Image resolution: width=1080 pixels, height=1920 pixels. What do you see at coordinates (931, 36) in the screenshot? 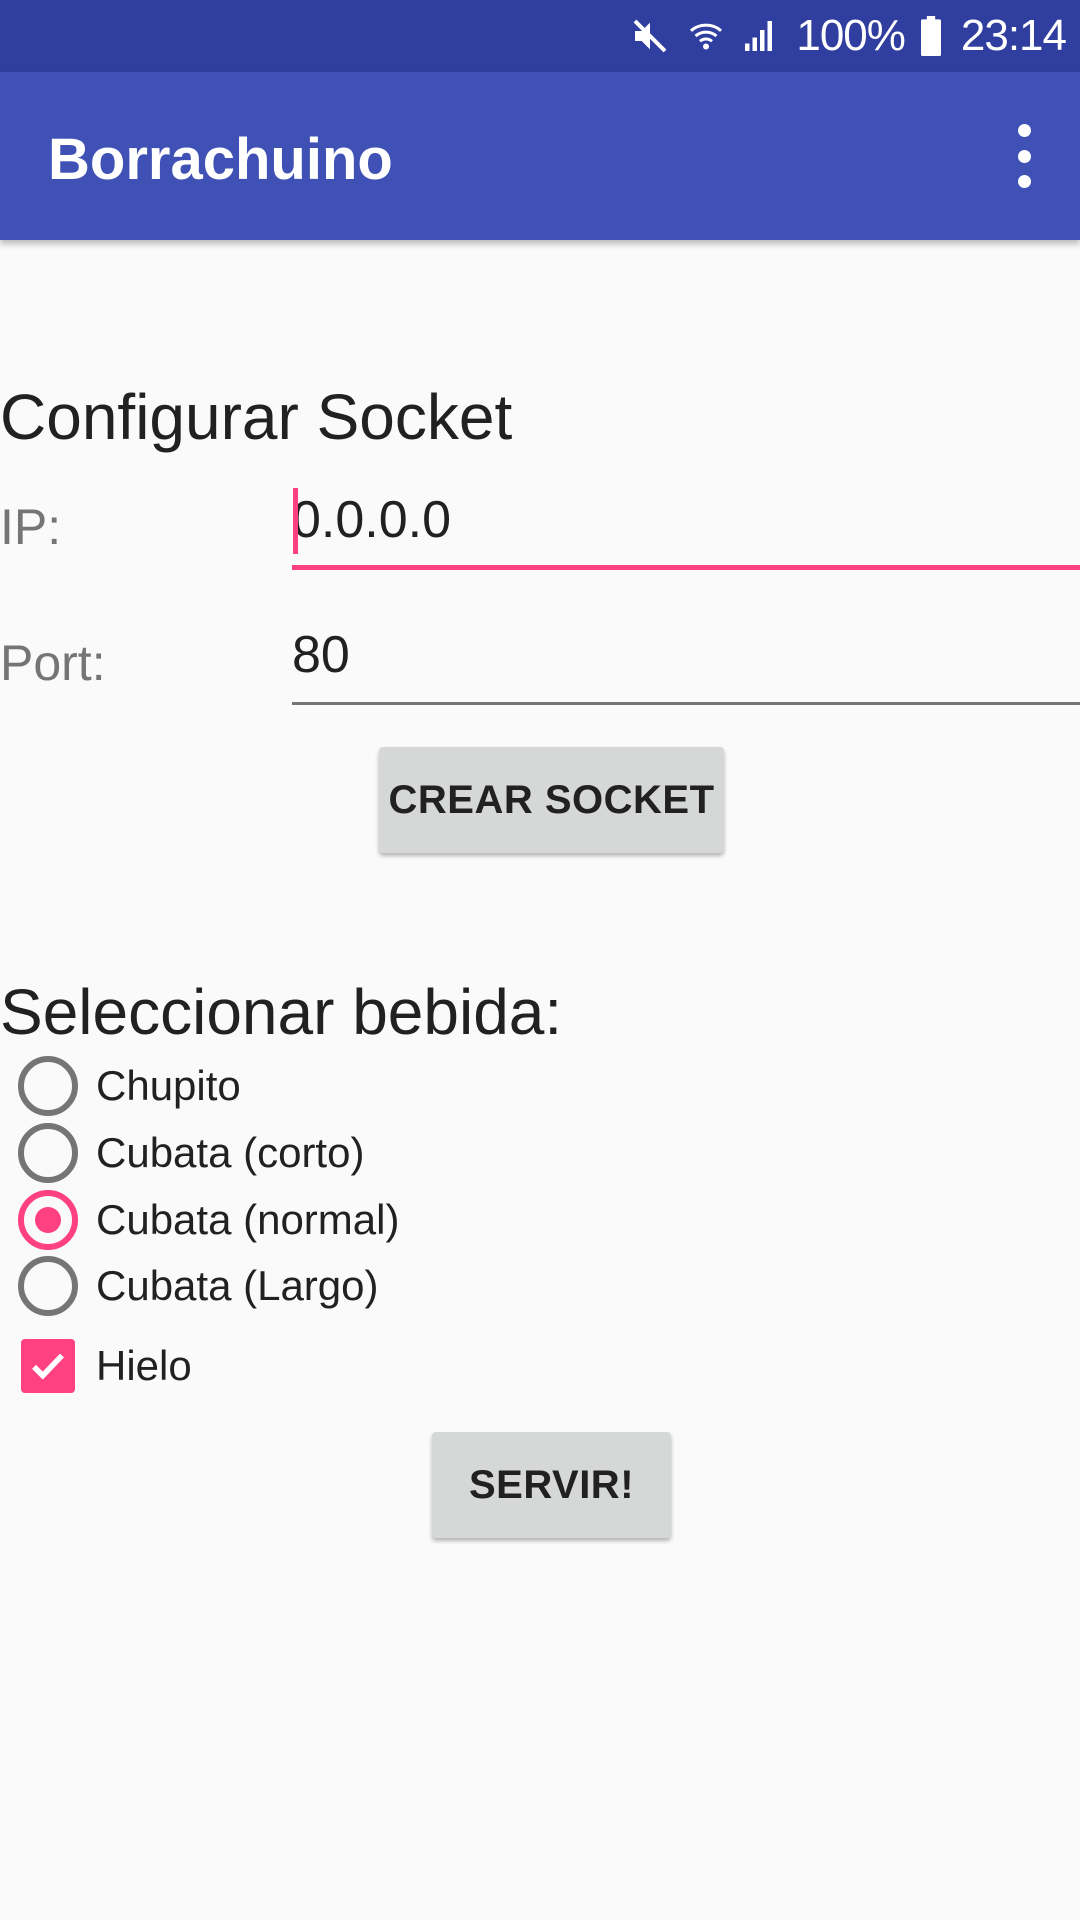
I see `battery-icon` at bounding box center [931, 36].